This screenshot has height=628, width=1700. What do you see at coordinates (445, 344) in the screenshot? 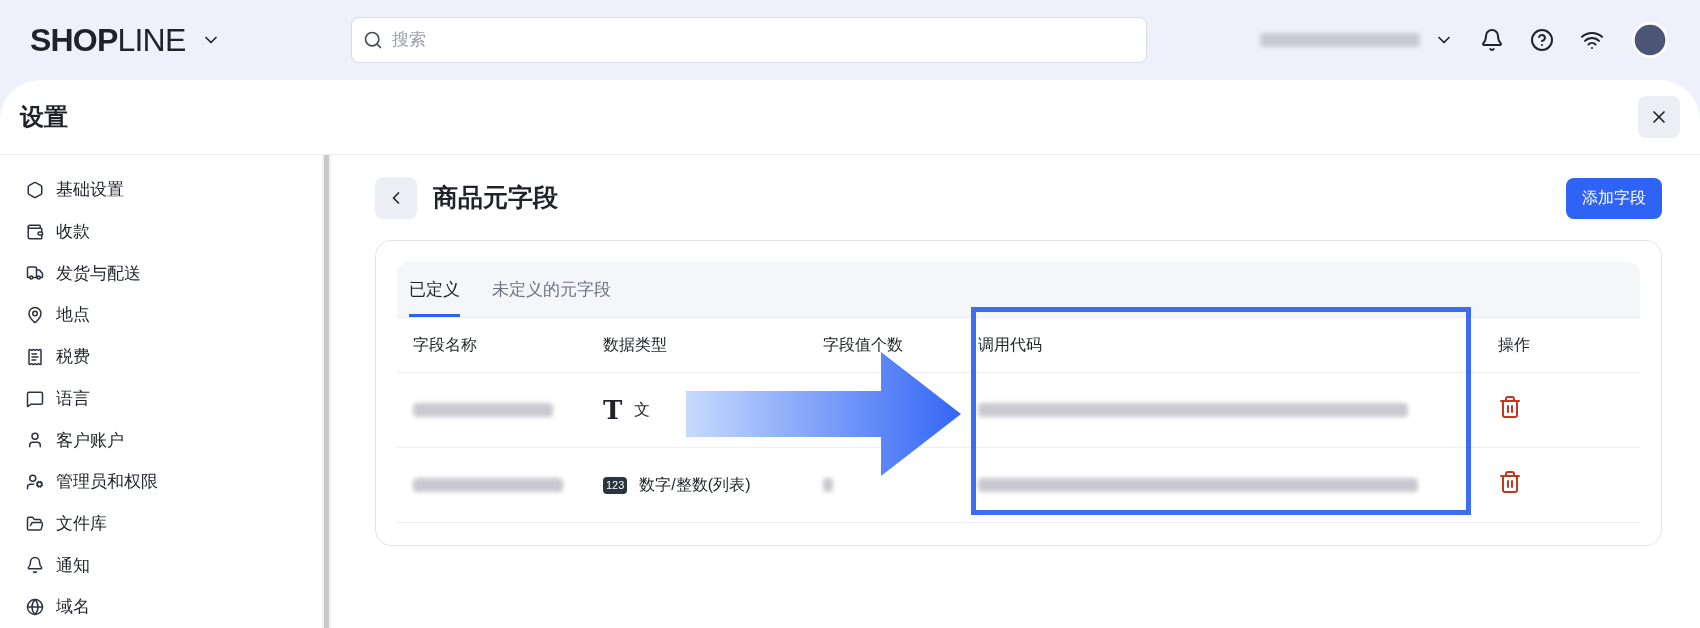
I see `column-header: 字段名称` at bounding box center [445, 344].